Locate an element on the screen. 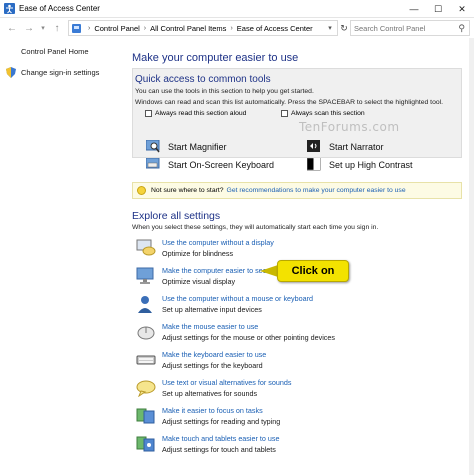 This screenshot has height=475, width=474. setting-description: Optimize for blindness is located at coordinates (198, 253).